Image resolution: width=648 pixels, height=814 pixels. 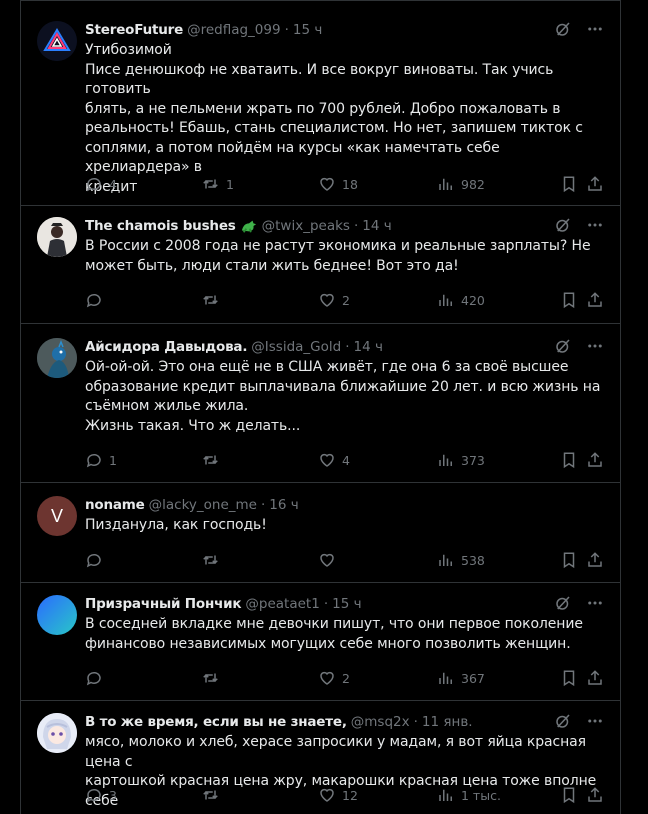 I want to click on retweet-button: 1, so click(x=217, y=184).